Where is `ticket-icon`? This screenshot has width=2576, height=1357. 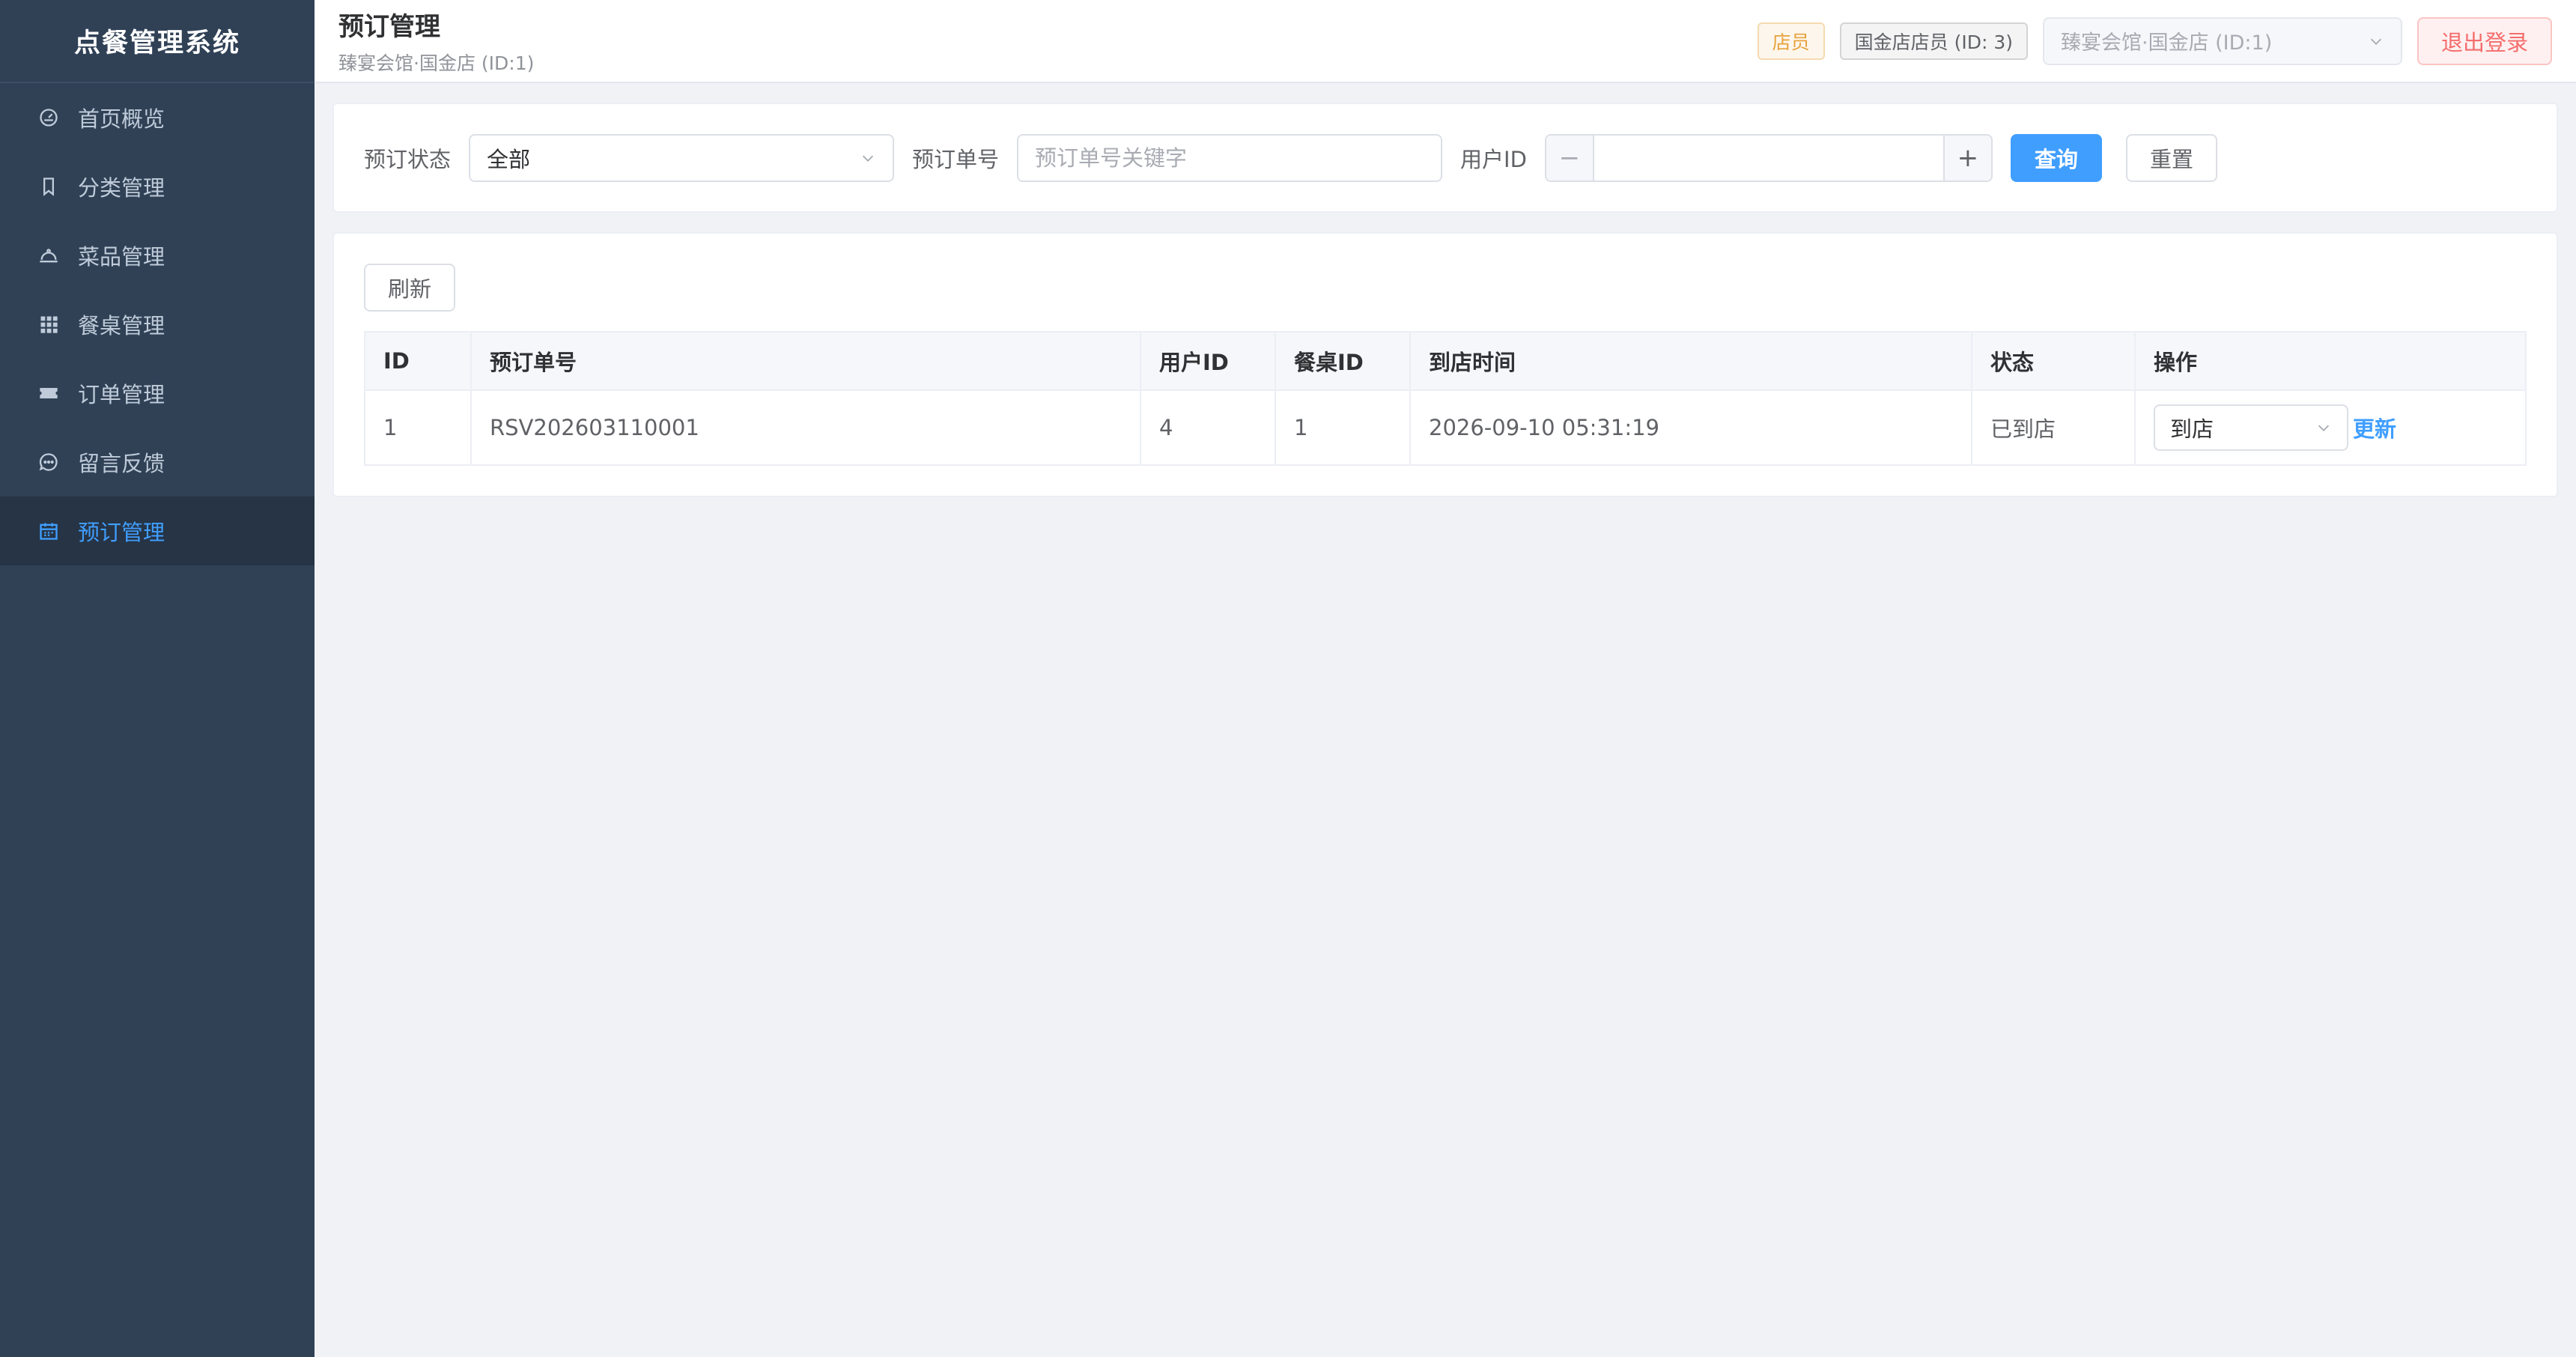 ticket-icon is located at coordinates (48, 393).